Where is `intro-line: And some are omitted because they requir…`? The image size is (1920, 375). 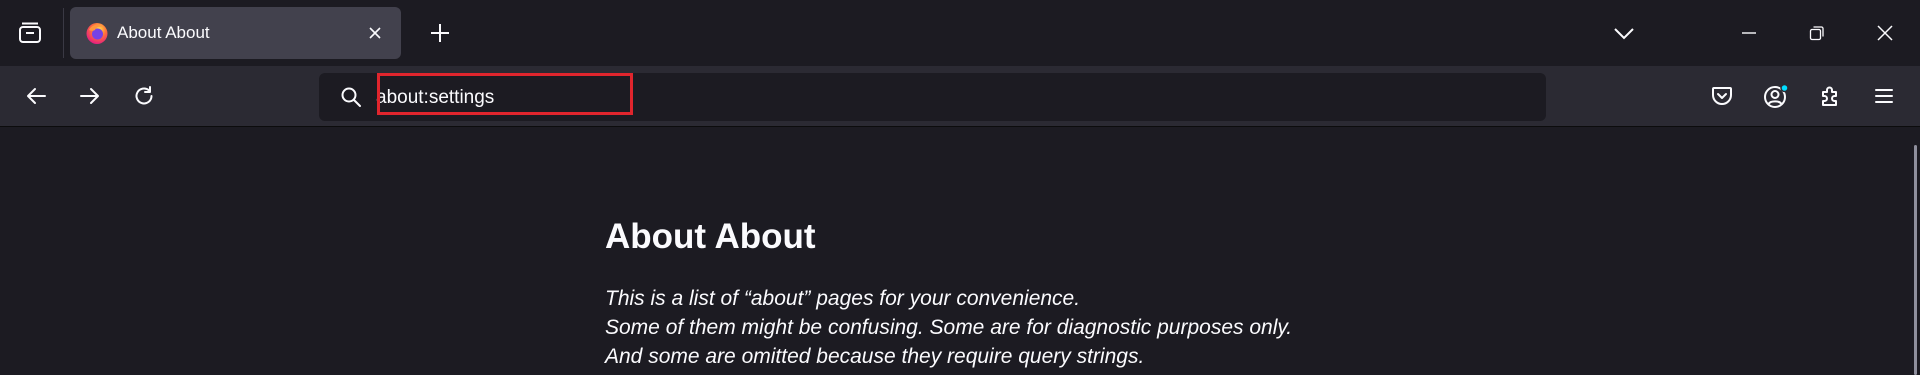 intro-line: And some are omitted because they requir… is located at coordinates (875, 356).